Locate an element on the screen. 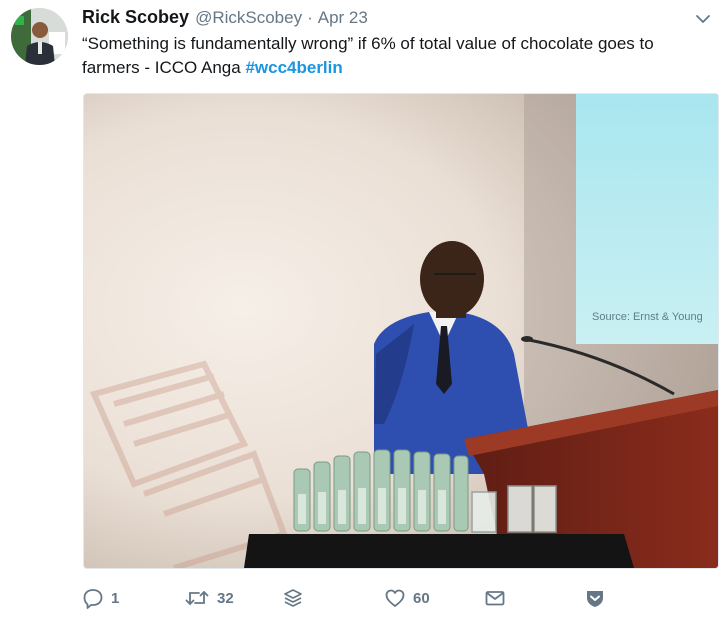 The width and height of the screenshot is (724, 618). tweet-date: Apr 23 is located at coordinates (343, 18).